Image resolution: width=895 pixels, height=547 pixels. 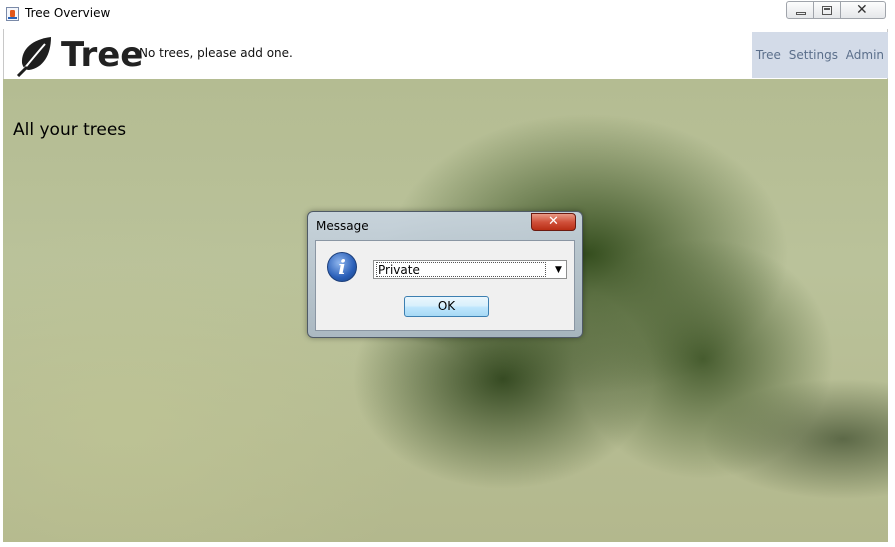 What do you see at coordinates (461, 269) in the screenshot?
I see `select-value: Private` at bounding box center [461, 269].